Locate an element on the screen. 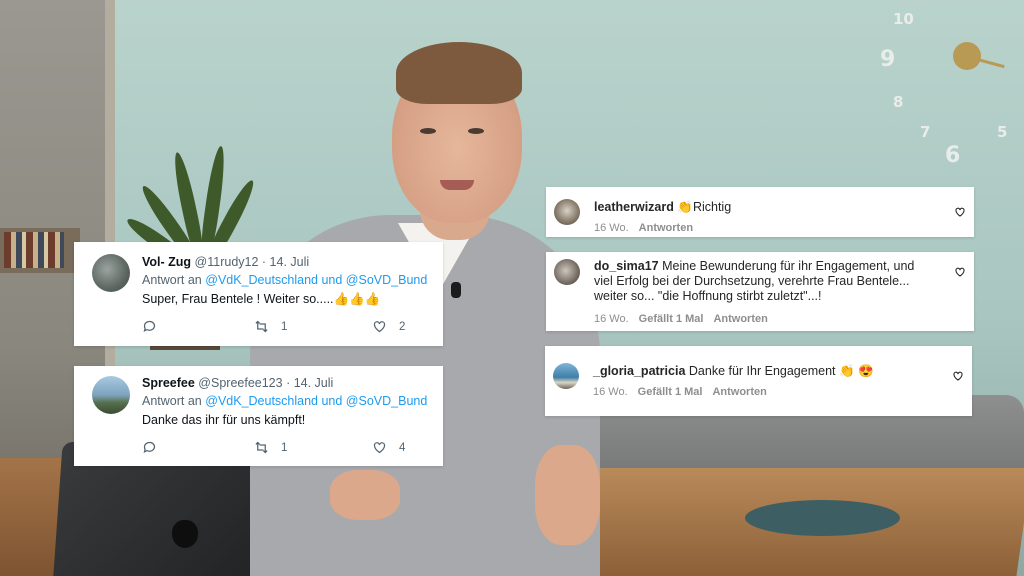  tweet-text: Super, Frau Bentele ! Weiter so.....👍👍👍 is located at coordinates (261, 299).